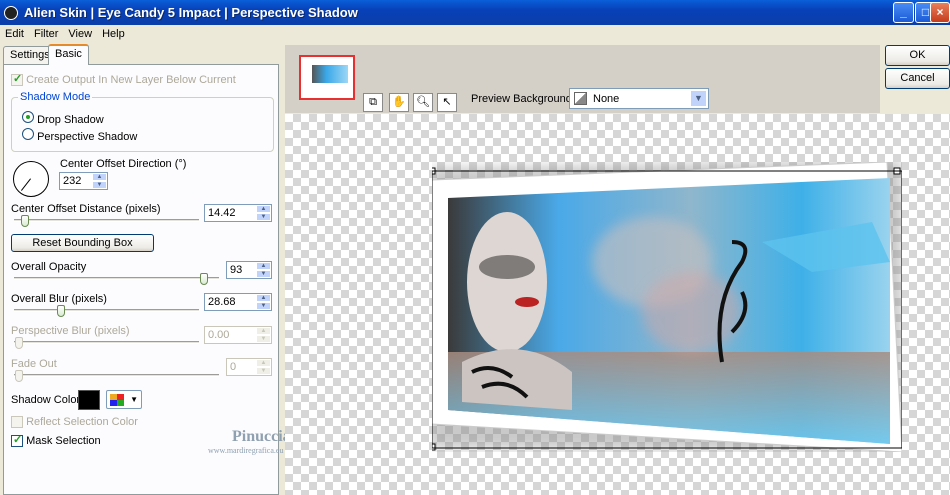 This screenshot has height=495, width=950. I want to click on shadow-color-label: Shadow Color, so click(46, 400).